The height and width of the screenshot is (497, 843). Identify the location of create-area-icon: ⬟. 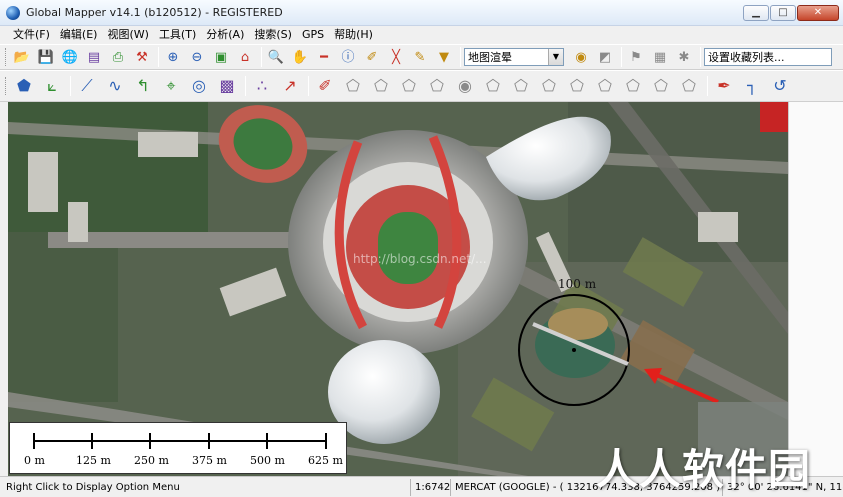
(24, 86).